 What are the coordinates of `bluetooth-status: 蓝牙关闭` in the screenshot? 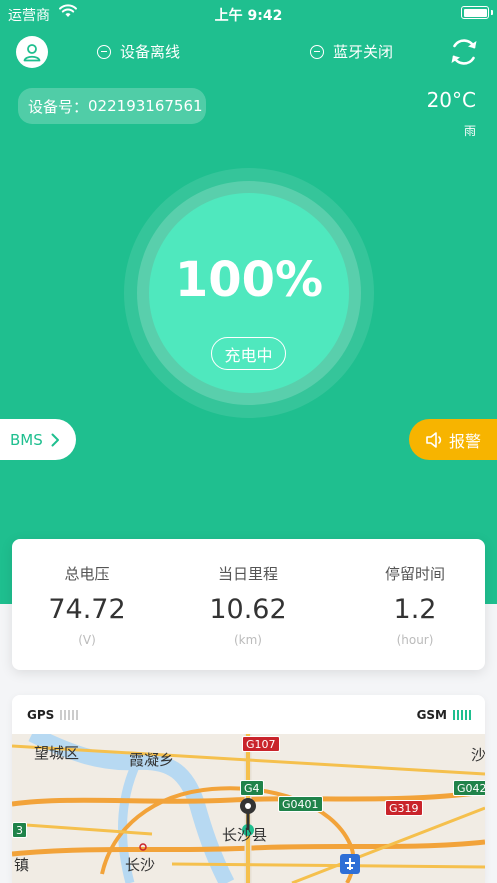 It's located at (351, 51).